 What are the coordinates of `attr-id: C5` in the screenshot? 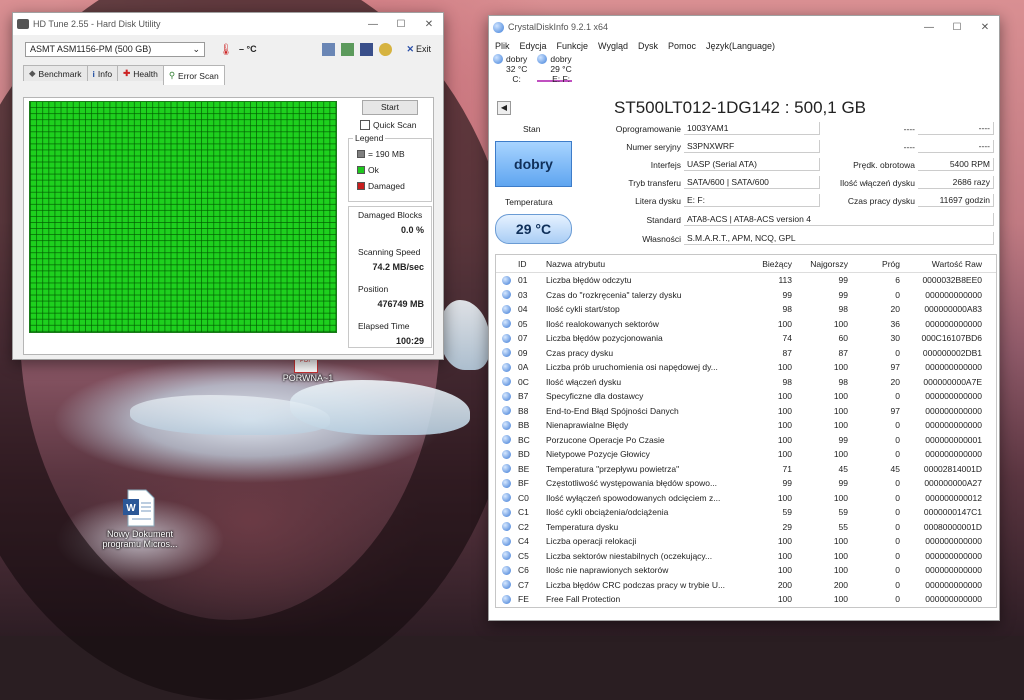 It's located at (523, 555).